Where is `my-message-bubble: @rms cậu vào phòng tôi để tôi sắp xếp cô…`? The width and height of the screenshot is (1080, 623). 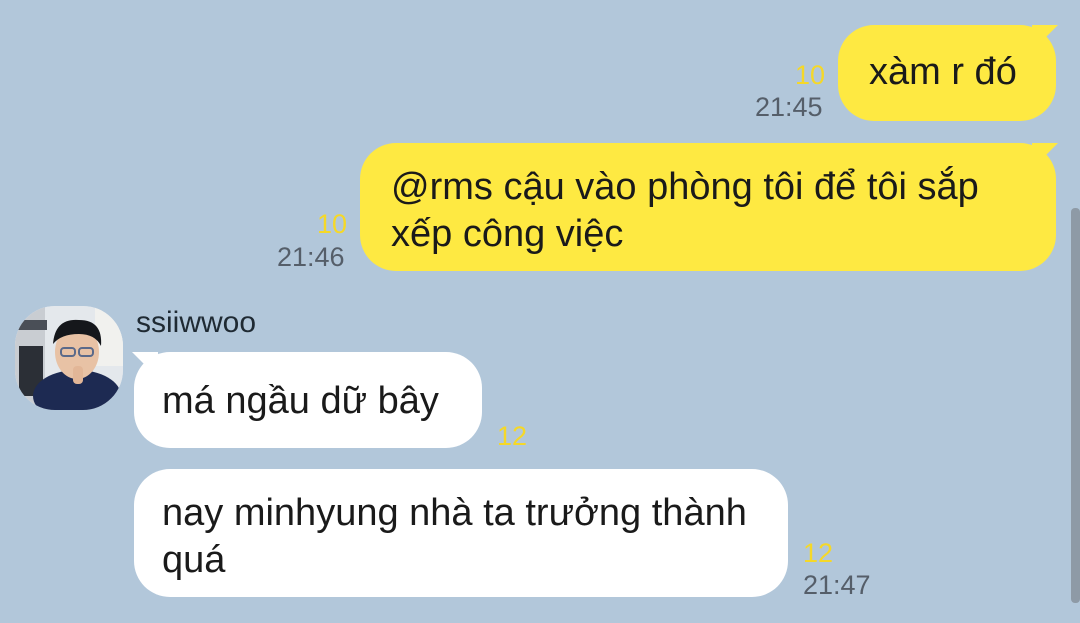 my-message-bubble: @rms cậu vào phòng tôi để tôi sắp xếp cô… is located at coordinates (708, 207).